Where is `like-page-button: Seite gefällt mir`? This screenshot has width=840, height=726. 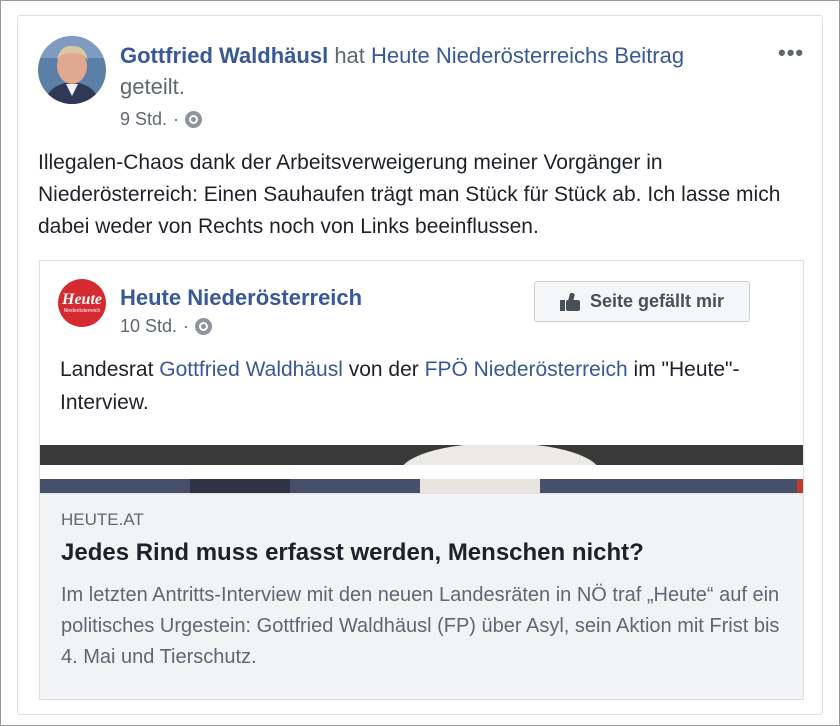
like-page-button: Seite gefällt mir is located at coordinates (642, 301).